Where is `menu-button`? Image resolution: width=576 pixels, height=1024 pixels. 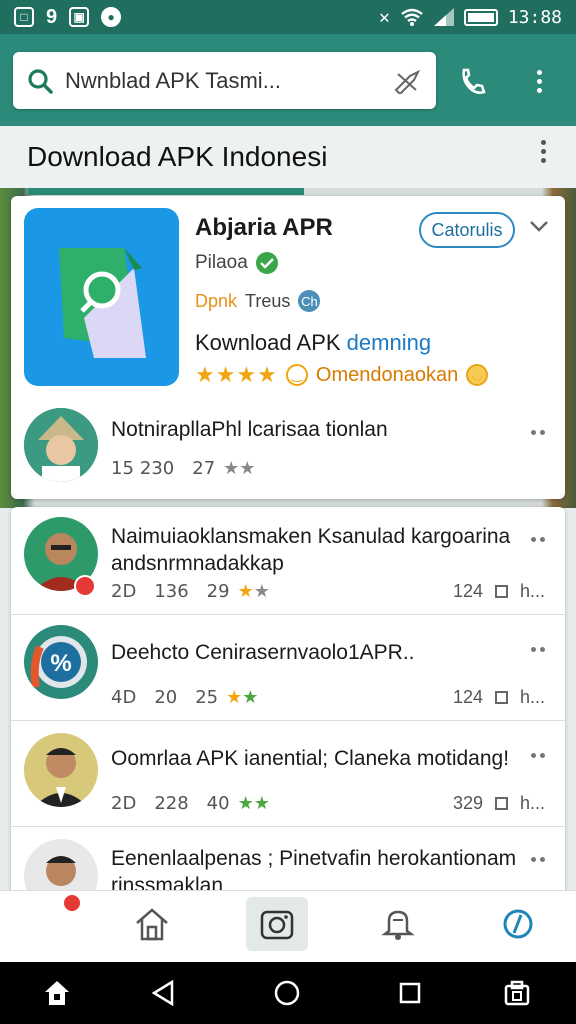 menu-button is located at coordinates (539, 81).